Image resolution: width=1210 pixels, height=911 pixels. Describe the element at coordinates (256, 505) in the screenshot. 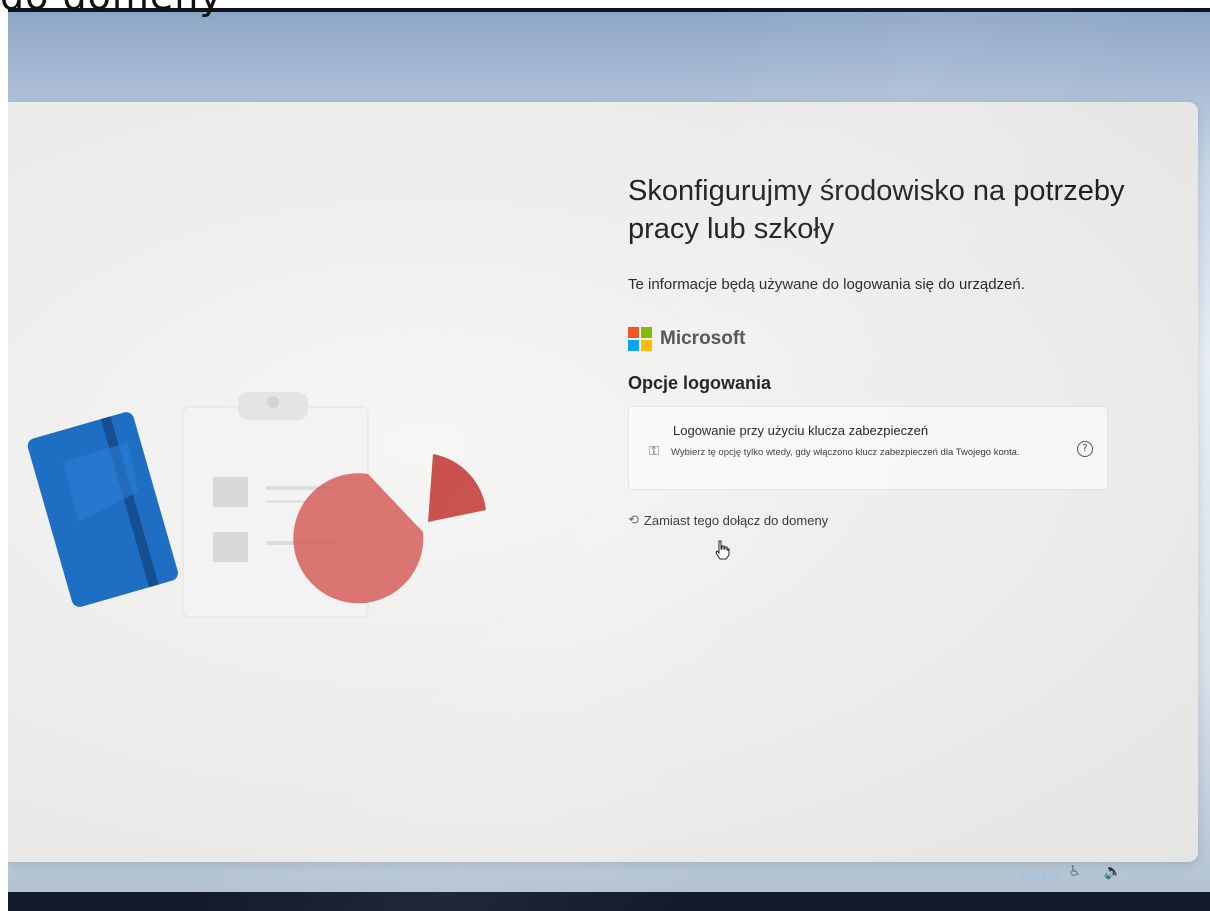

I see `work-school-illustration` at that location.